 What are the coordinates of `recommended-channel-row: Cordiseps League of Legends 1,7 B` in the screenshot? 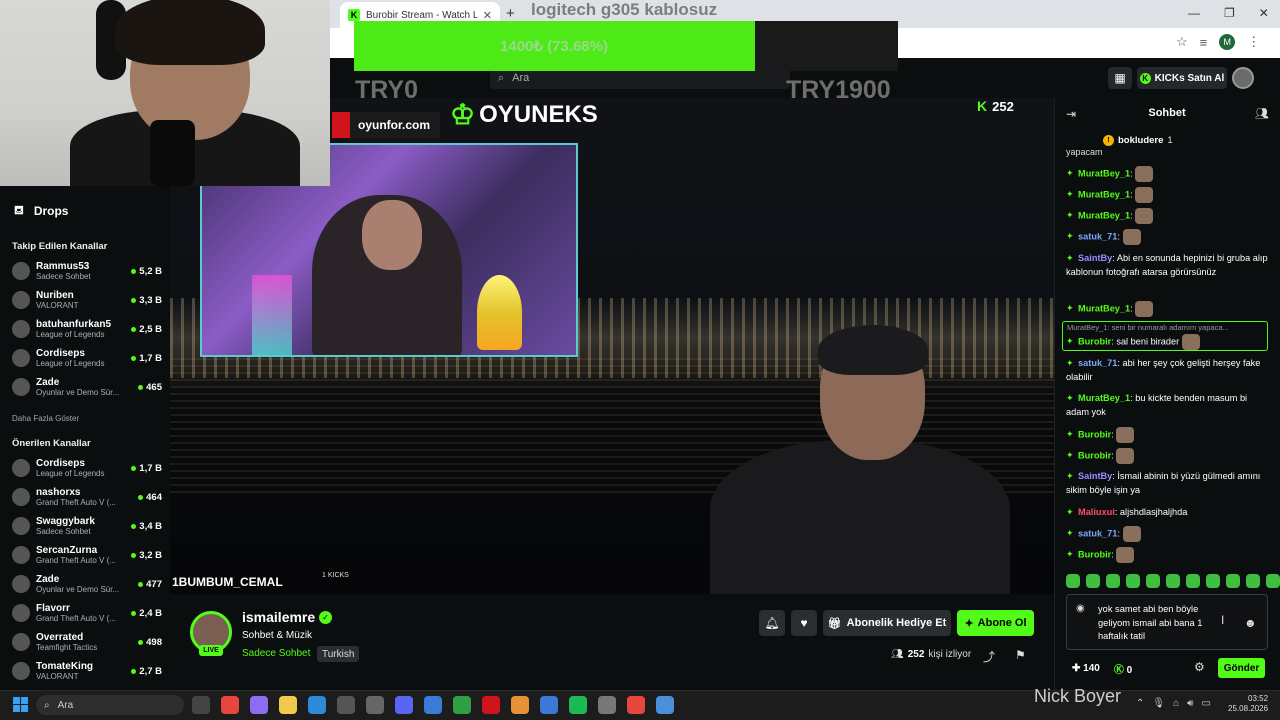 It's located at (87, 468).